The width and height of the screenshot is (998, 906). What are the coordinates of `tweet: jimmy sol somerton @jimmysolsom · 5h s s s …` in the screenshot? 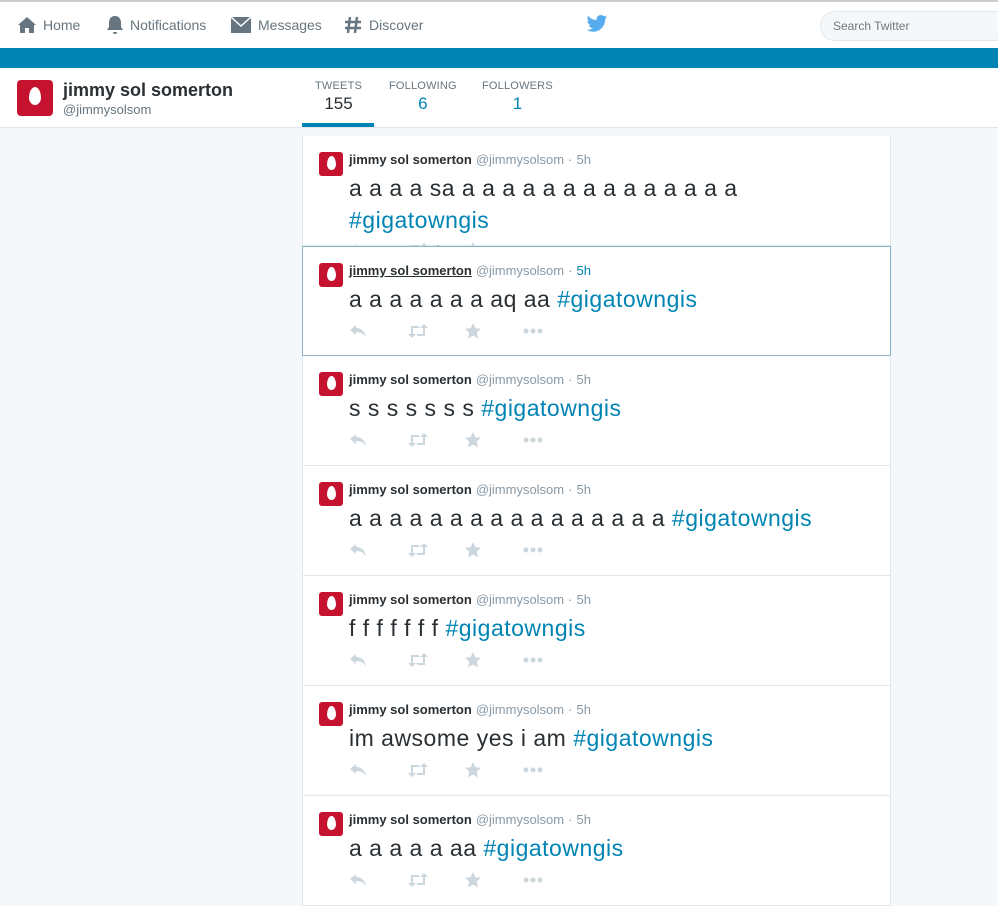 It's located at (596, 411).